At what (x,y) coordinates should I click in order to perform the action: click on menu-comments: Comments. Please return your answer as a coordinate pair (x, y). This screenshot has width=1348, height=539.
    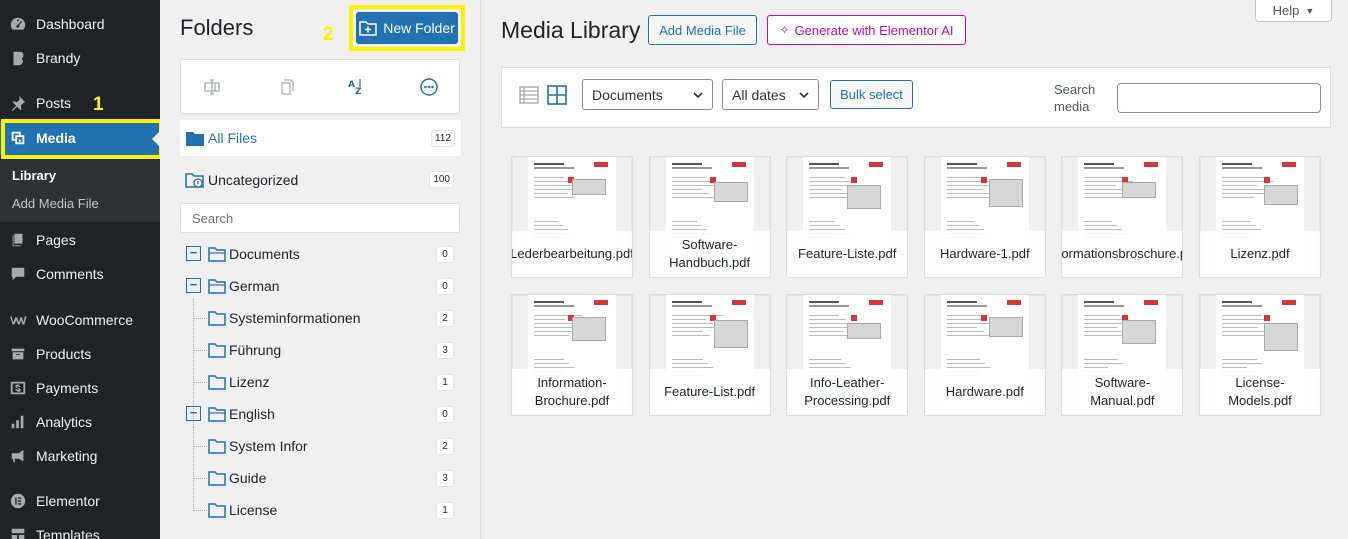
    Looking at the image, I should click on (80, 274).